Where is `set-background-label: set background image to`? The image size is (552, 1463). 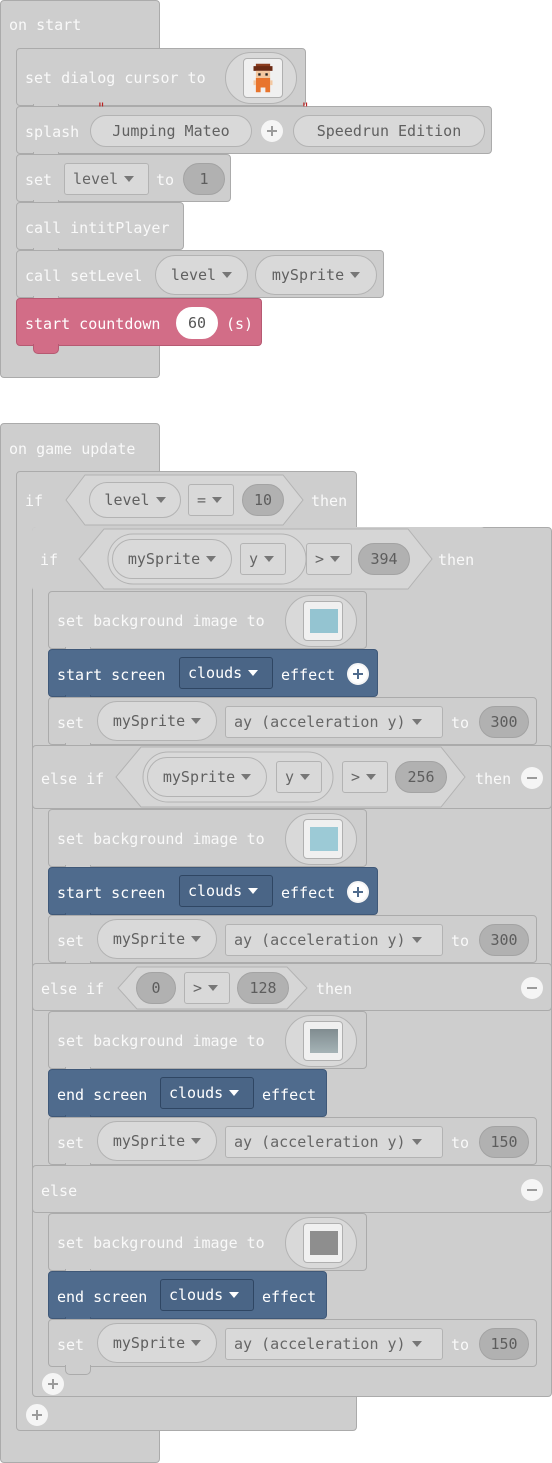 set-background-label: set background image to is located at coordinates (161, 621).